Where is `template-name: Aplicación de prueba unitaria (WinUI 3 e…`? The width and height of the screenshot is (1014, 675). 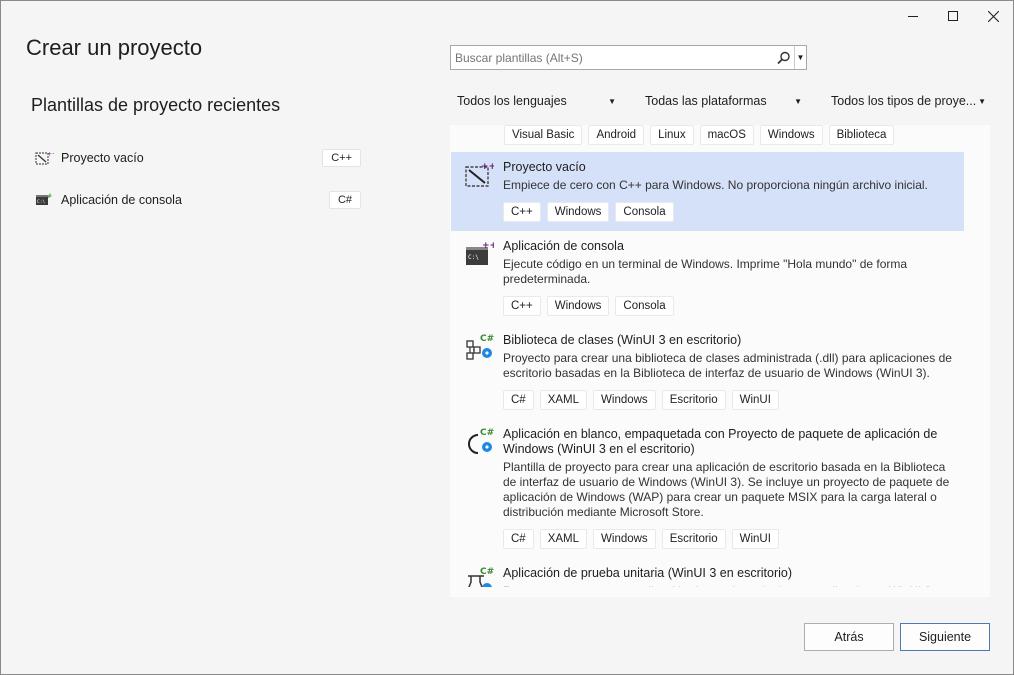 template-name: Aplicación de prueba unitaria (WinUI 3 e… is located at coordinates (648, 573).